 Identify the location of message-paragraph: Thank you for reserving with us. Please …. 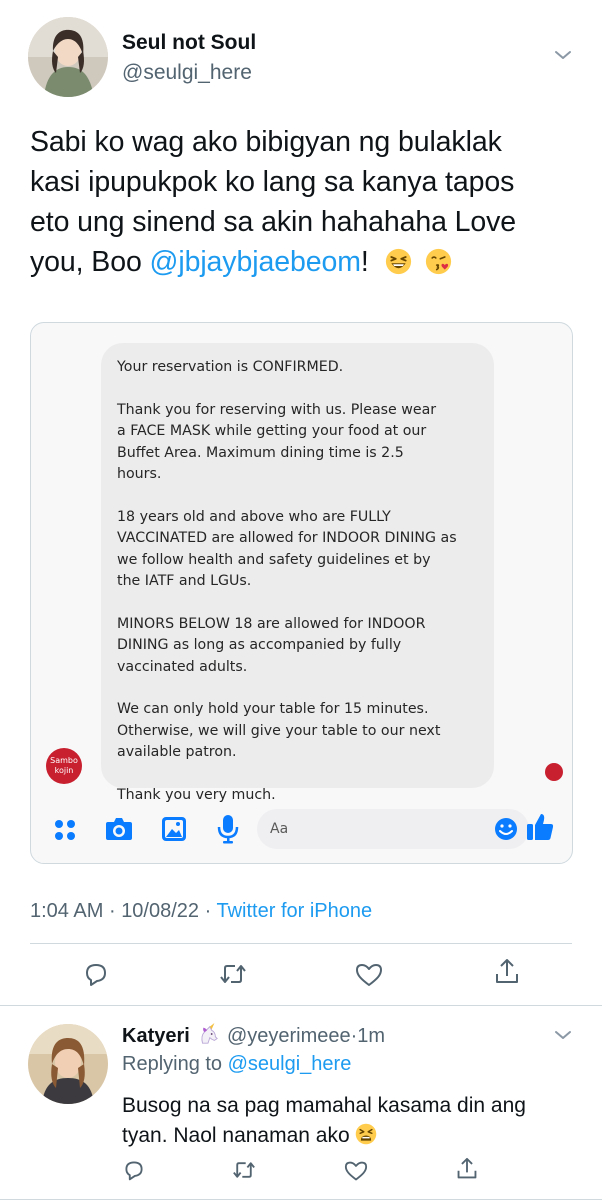
(277, 442).